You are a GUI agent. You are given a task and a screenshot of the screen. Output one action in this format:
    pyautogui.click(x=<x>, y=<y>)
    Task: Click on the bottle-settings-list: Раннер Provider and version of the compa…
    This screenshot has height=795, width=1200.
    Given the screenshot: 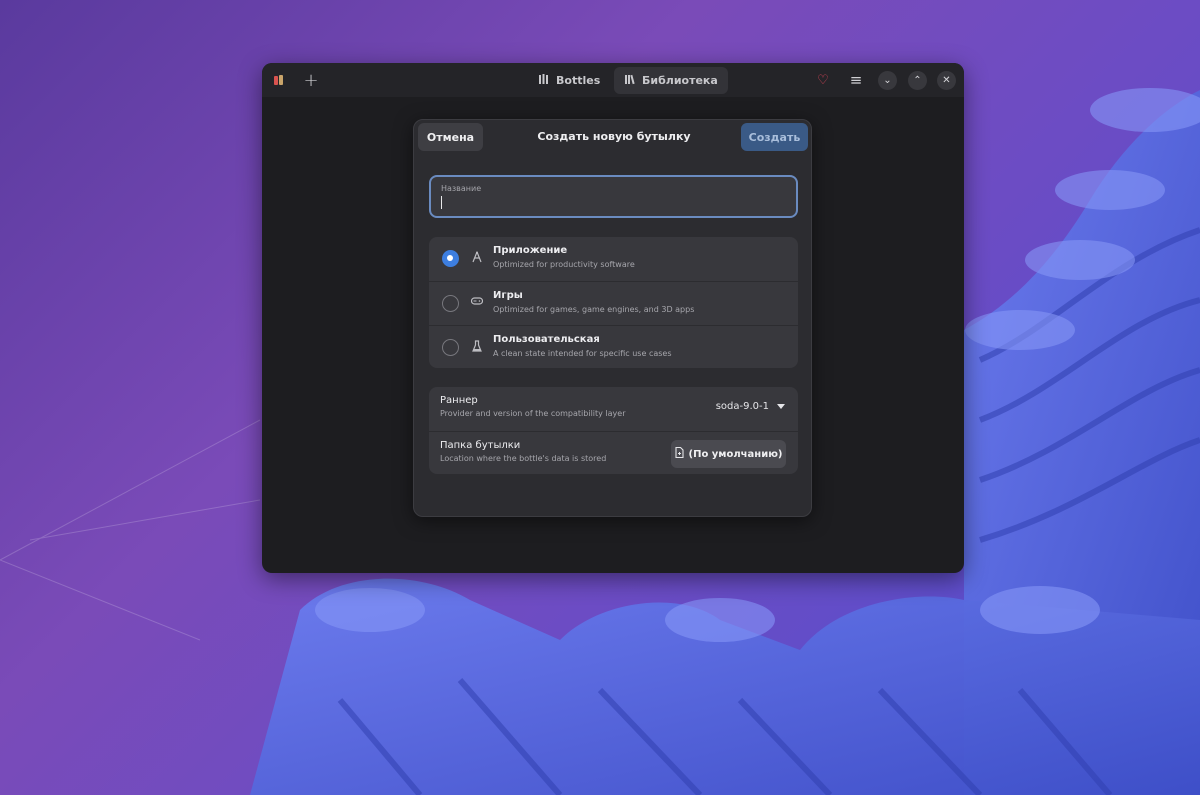 What is the action you would take?
    pyautogui.click(x=613, y=430)
    